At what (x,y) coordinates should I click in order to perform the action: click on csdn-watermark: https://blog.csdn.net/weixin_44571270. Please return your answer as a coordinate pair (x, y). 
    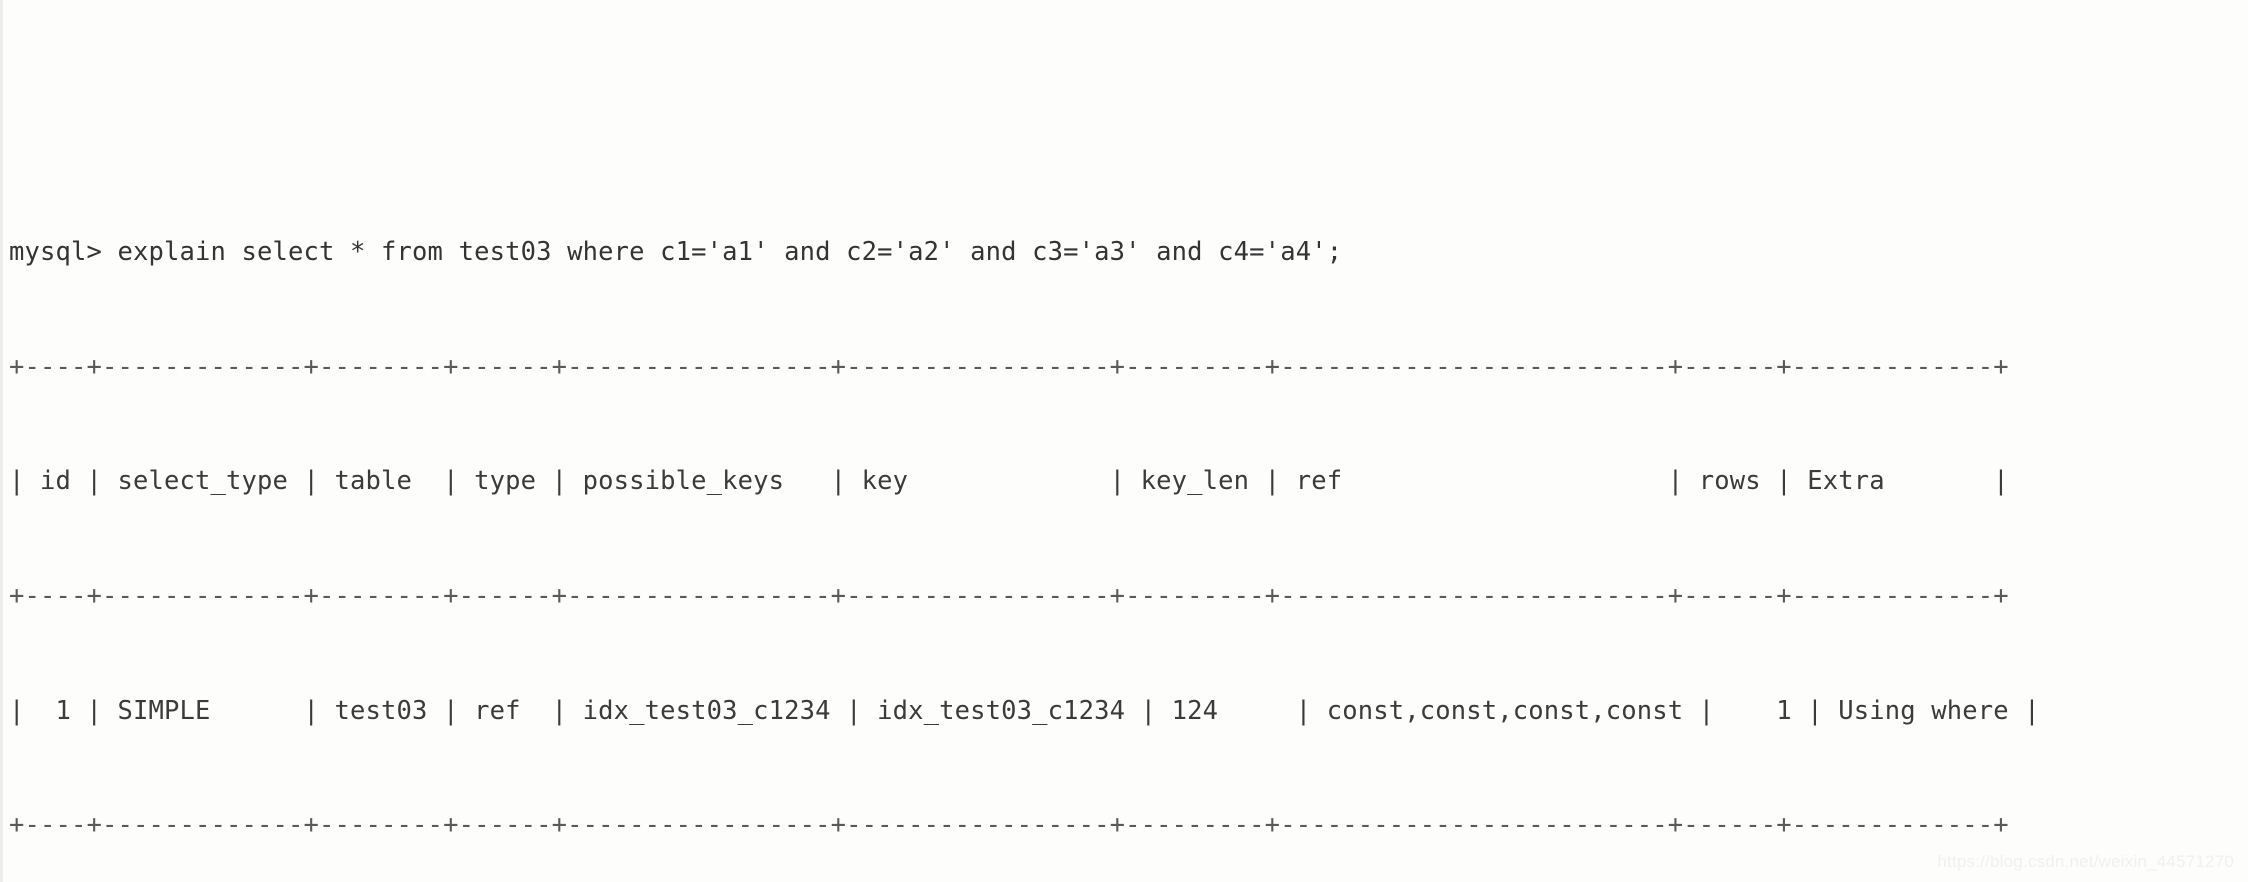
    Looking at the image, I should click on (2085, 861).